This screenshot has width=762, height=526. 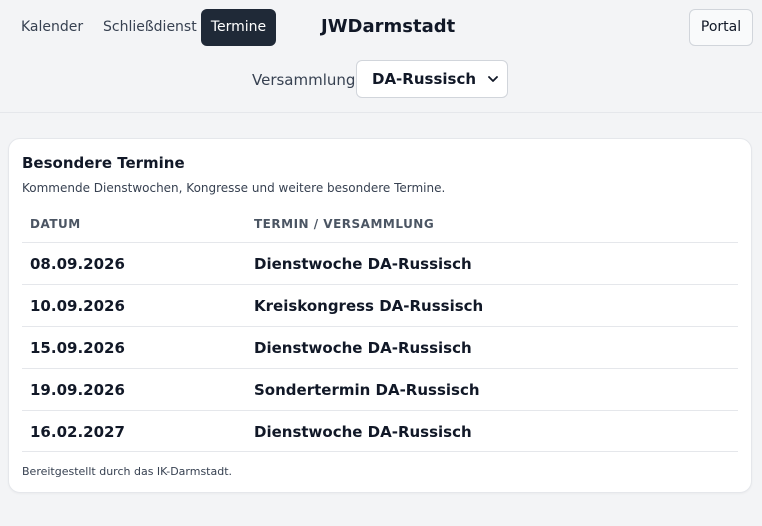 What do you see at coordinates (55, 224) in the screenshot?
I see `column-header-datum: DATUM` at bounding box center [55, 224].